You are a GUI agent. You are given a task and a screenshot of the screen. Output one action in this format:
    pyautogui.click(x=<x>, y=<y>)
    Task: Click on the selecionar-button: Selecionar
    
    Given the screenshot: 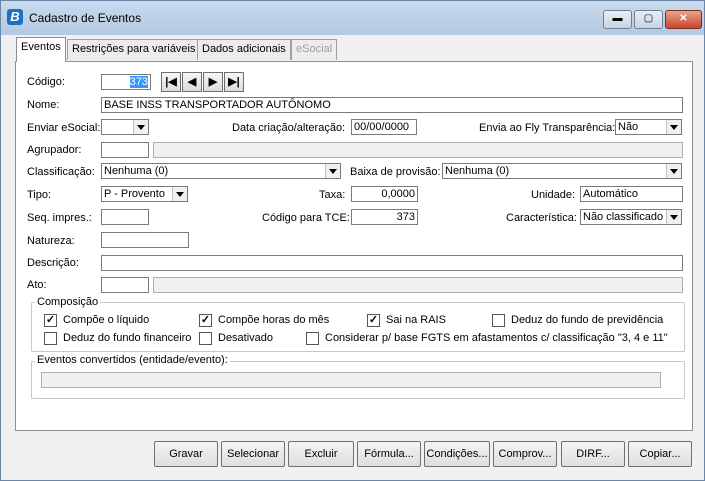 What is the action you would take?
    pyautogui.click(x=253, y=454)
    